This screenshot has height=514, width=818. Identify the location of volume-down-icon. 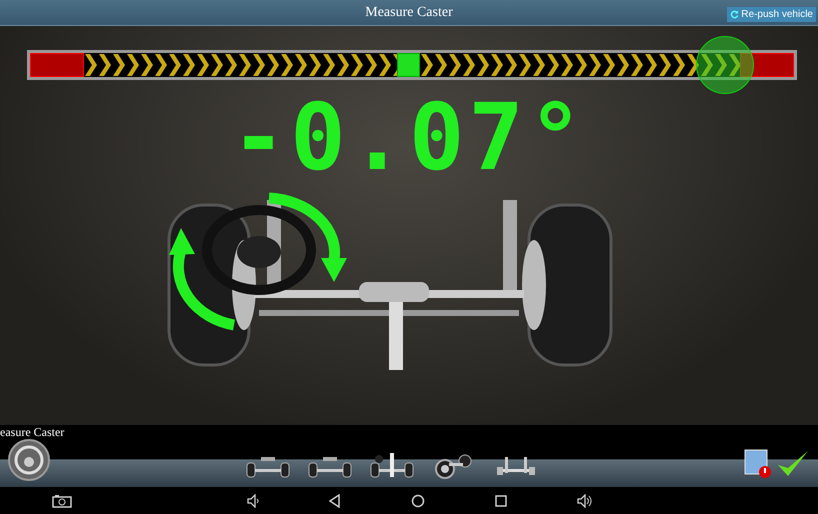
(254, 501).